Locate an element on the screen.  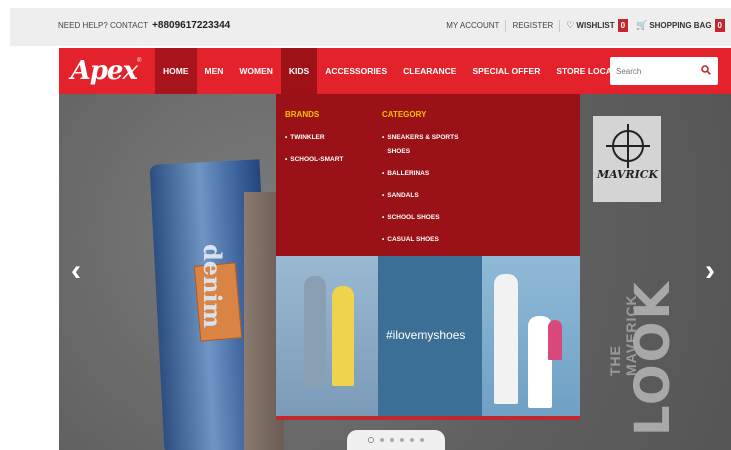
logo-text: Apex is located at coordinates (104, 71).